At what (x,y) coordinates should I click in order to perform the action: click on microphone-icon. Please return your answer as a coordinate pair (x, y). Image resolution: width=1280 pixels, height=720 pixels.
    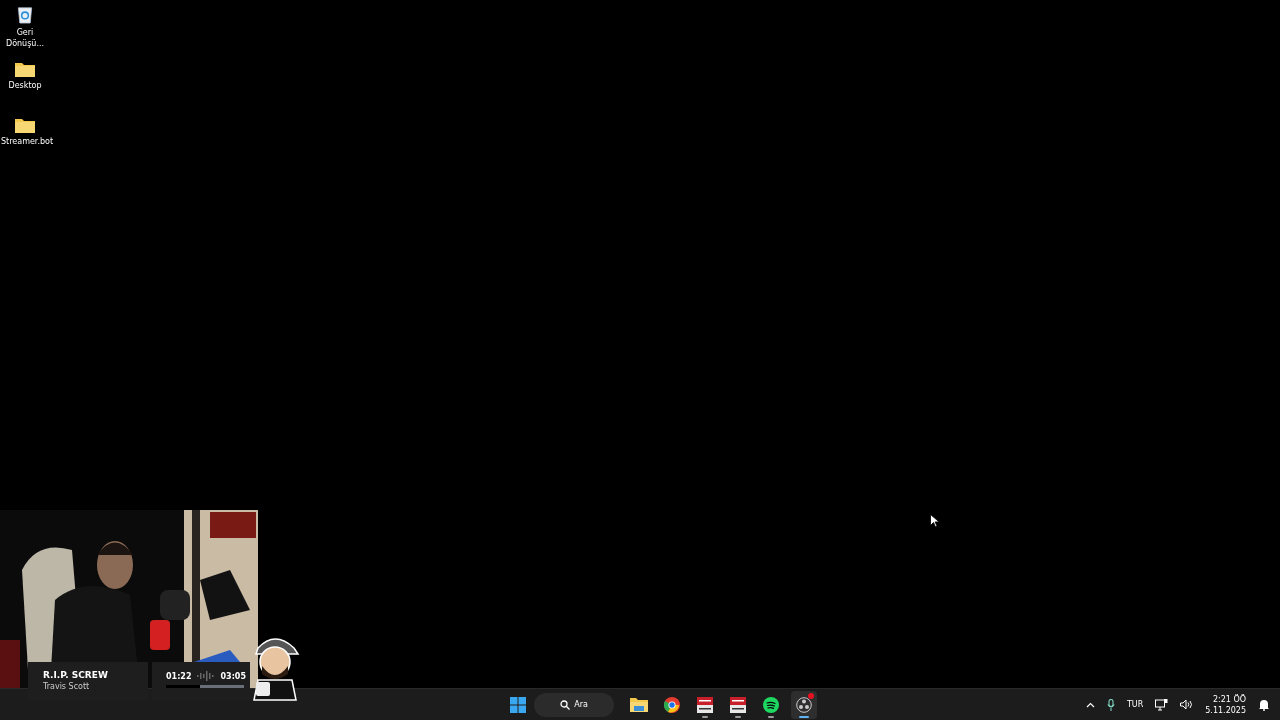
    Looking at the image, I should click on (1110, 704).